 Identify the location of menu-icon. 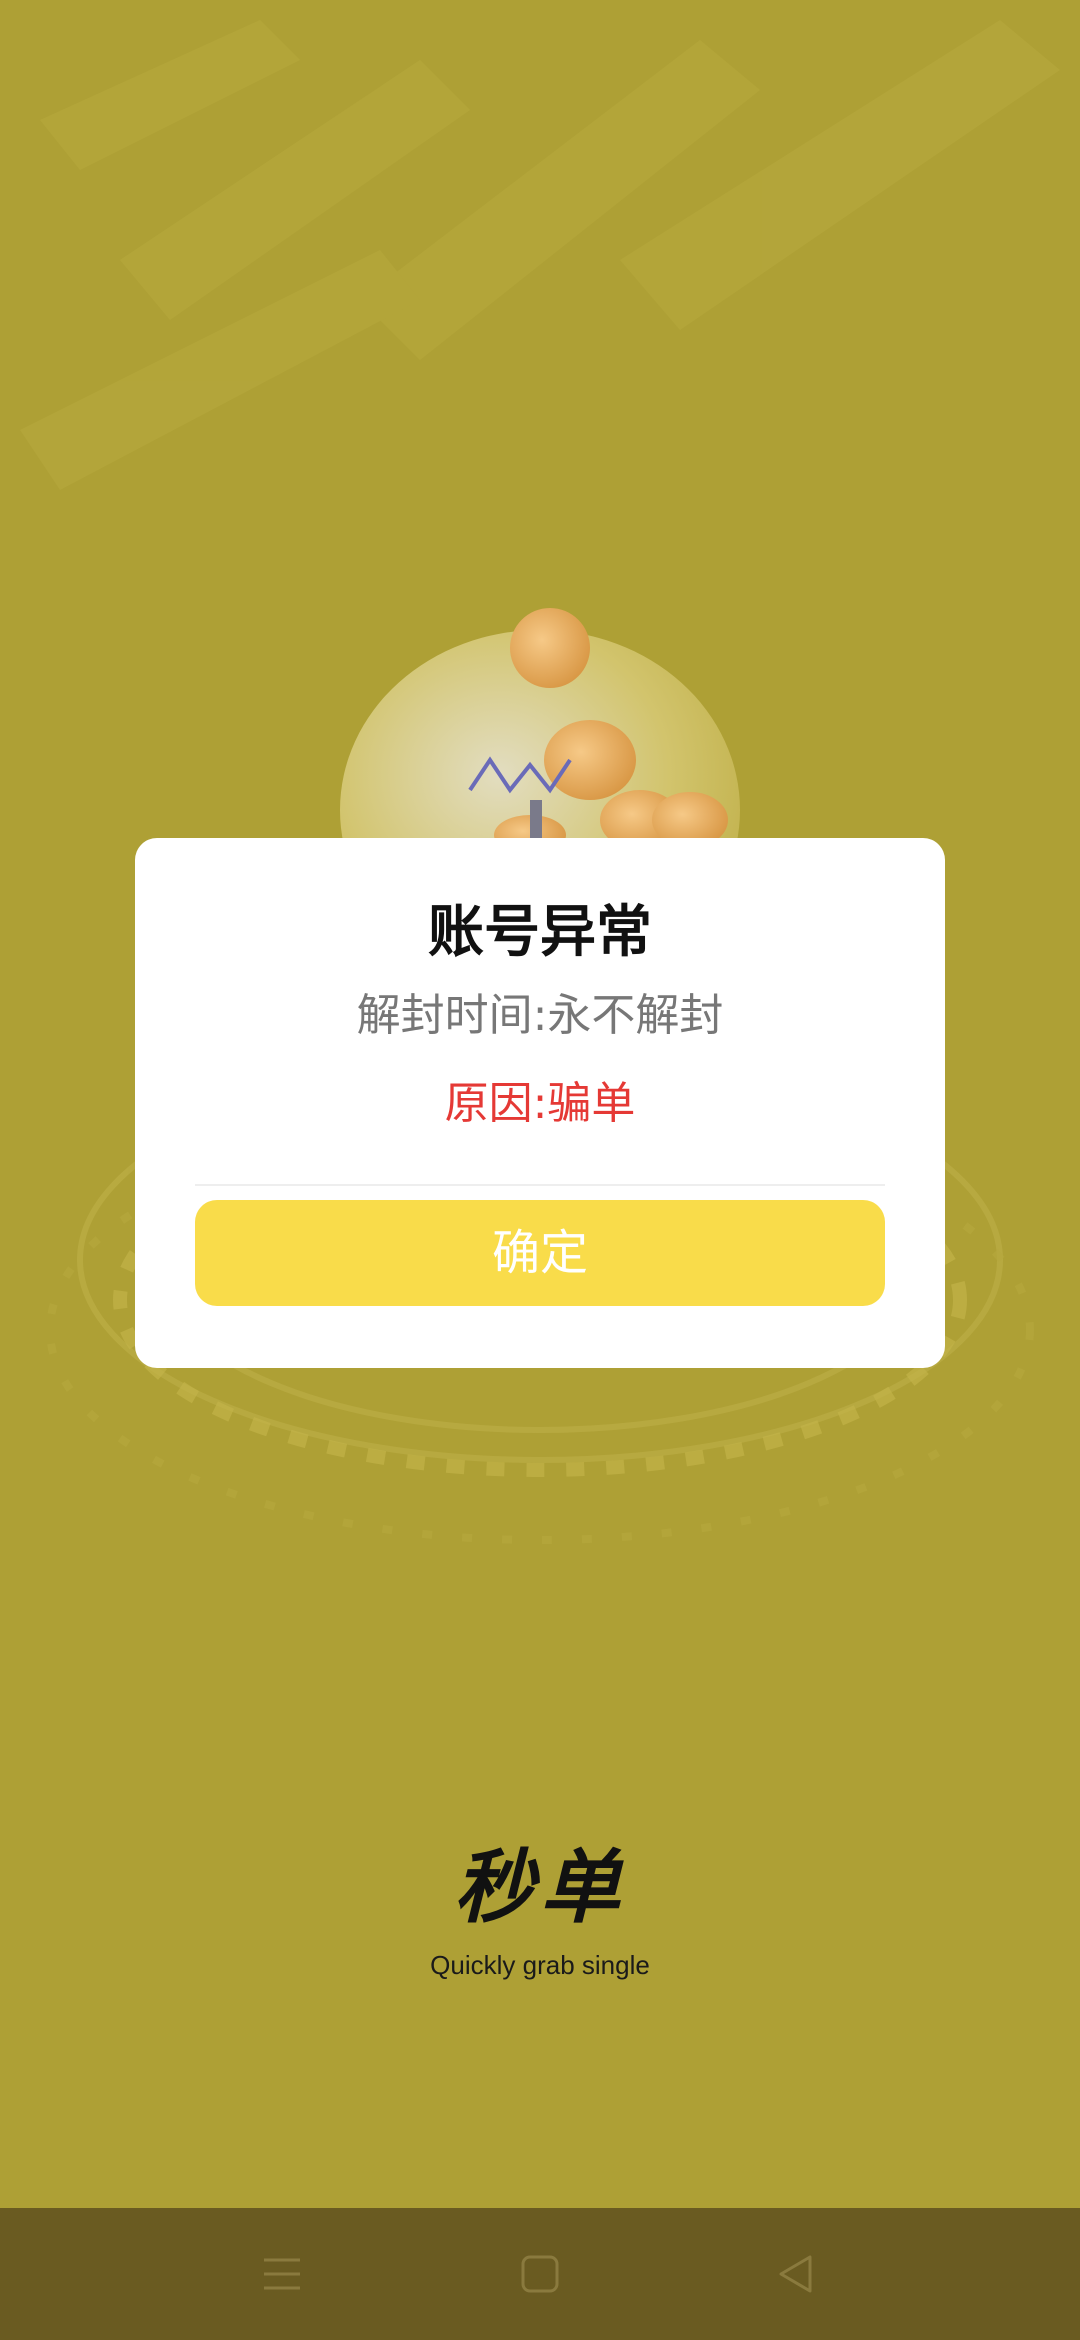
(282, 2274).